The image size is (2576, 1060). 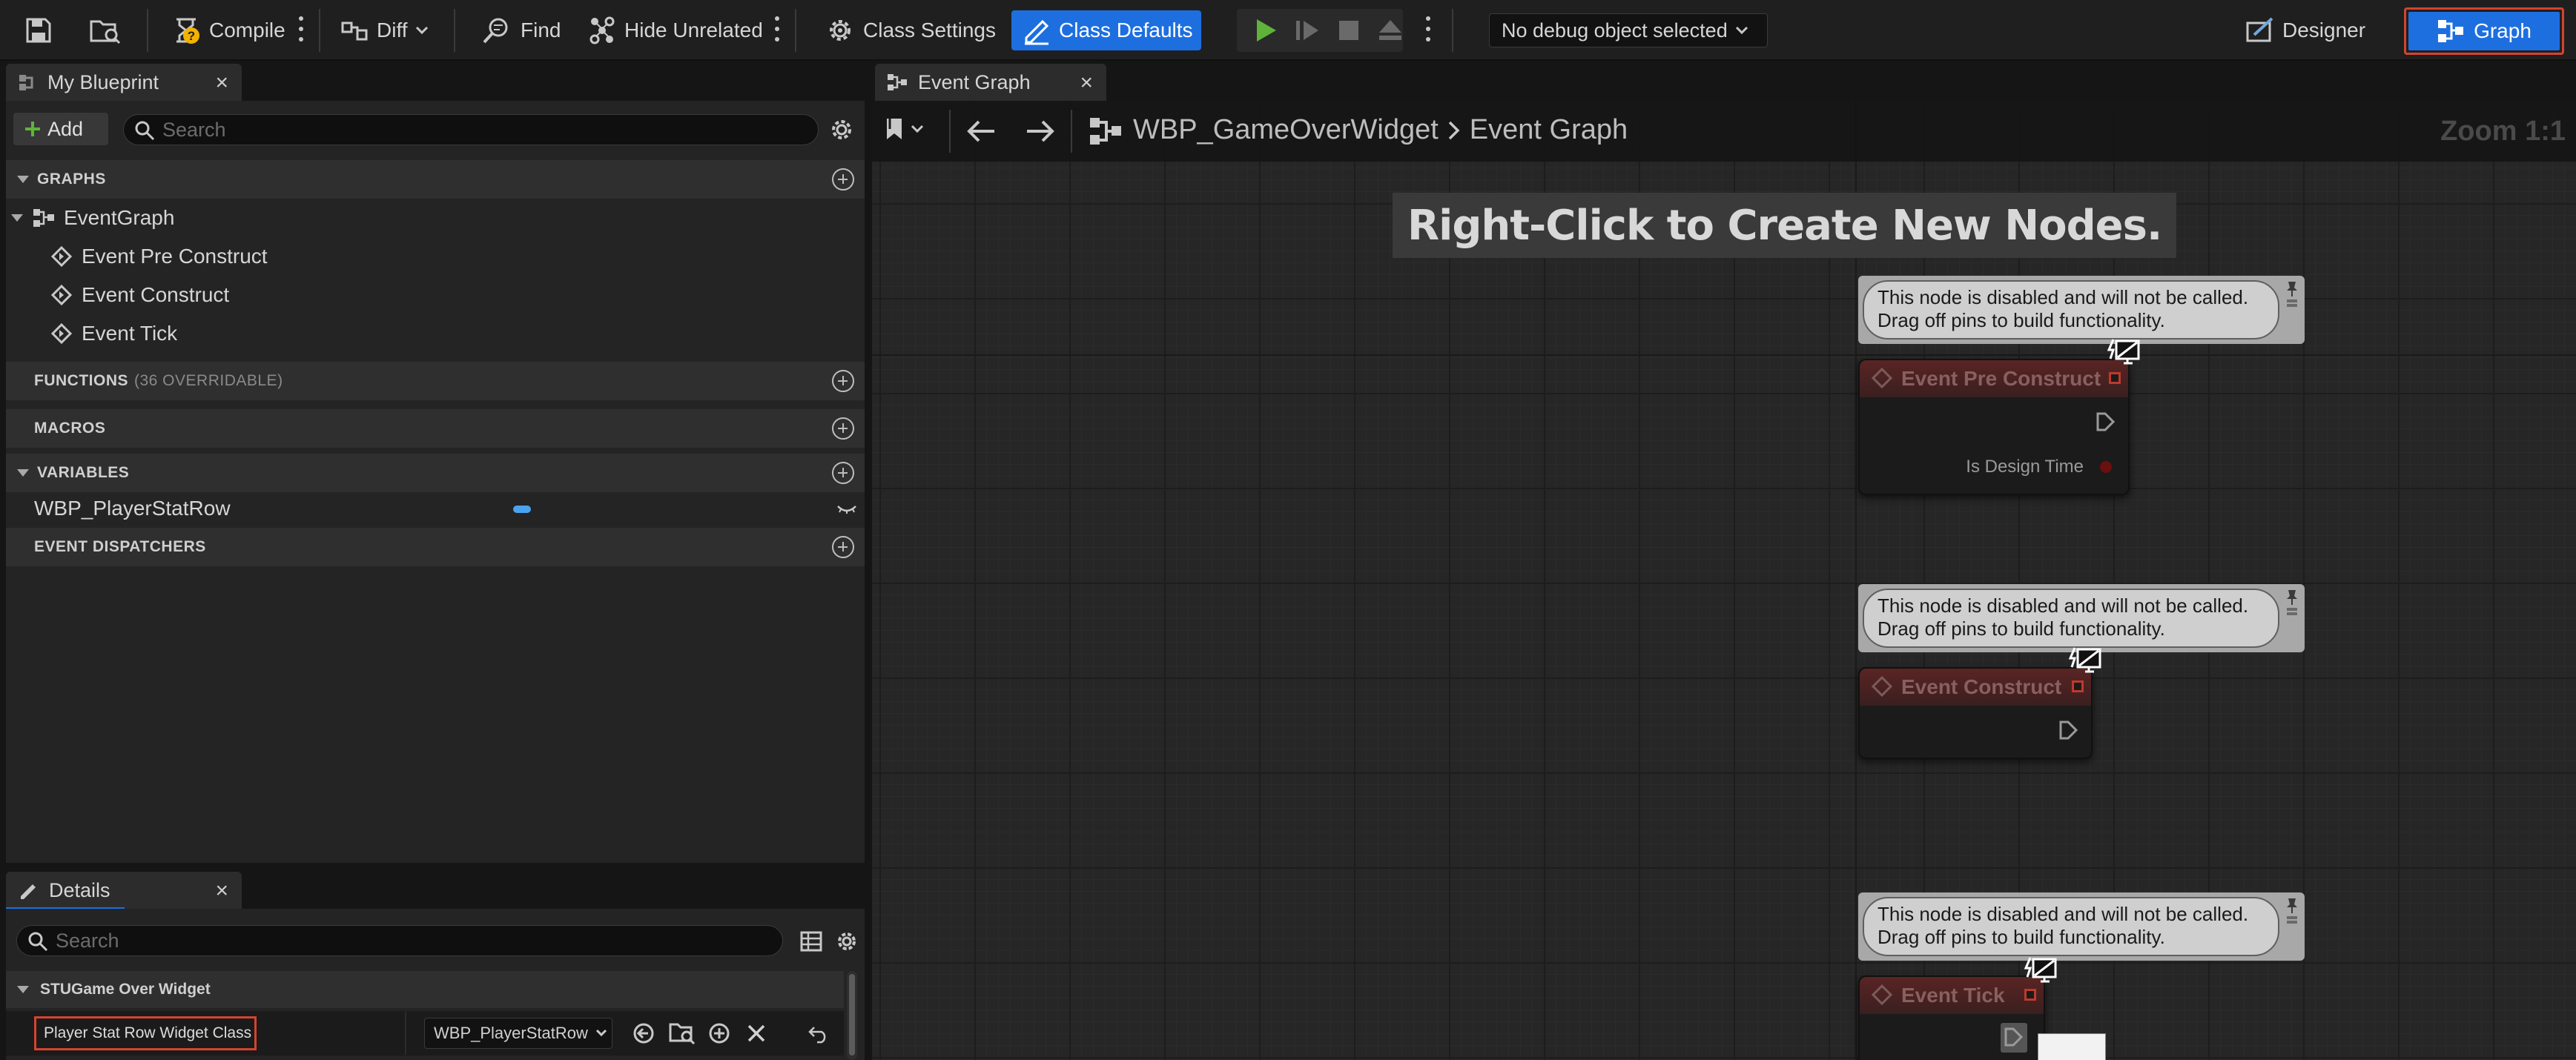 What do you see at coordinates (843, 428) in the screenshot?
I see `add-macro-button` at bounding box center [843, 428].